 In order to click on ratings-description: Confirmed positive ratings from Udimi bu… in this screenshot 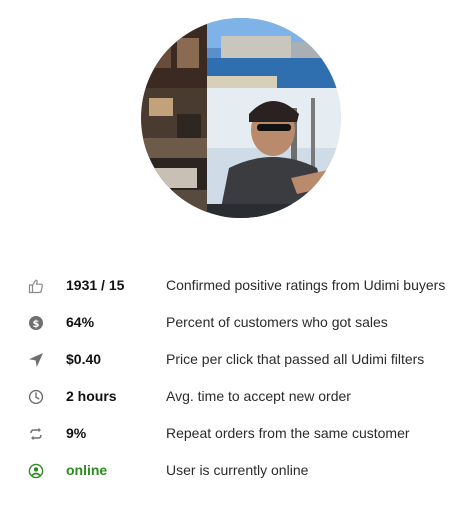, I will do `click(306, 285)`.